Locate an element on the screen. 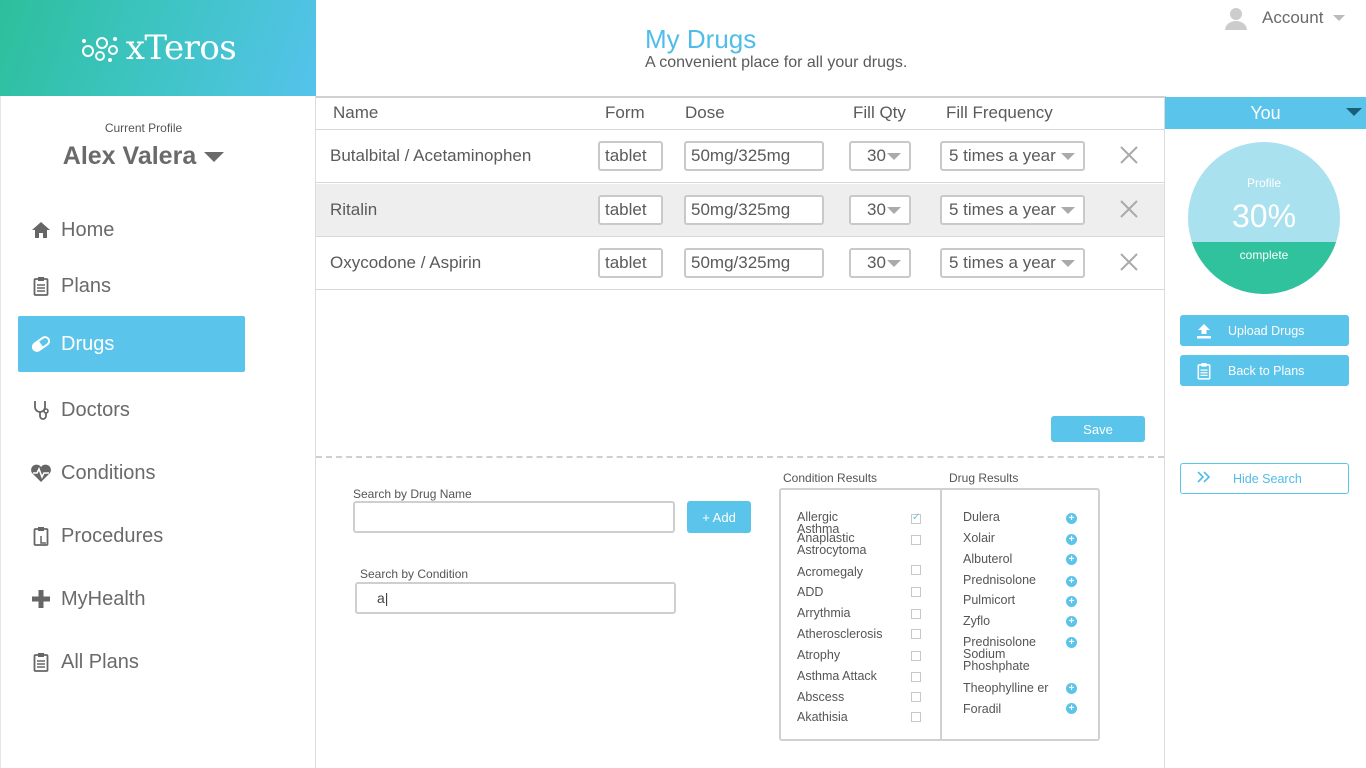 The image size is (1366, 768). fill-qty-value: 30 is located at coordinates (876, 155).